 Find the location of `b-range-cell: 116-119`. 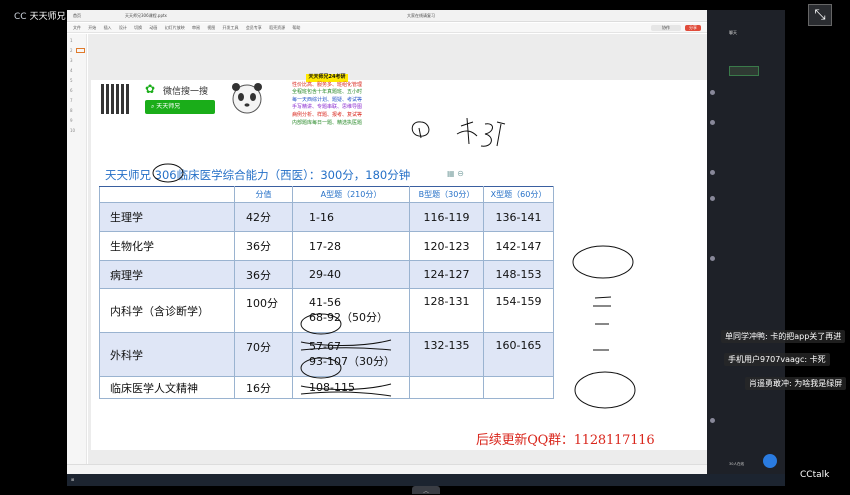

b-range-cell: 116-119 is located at coordinates (446, 217).